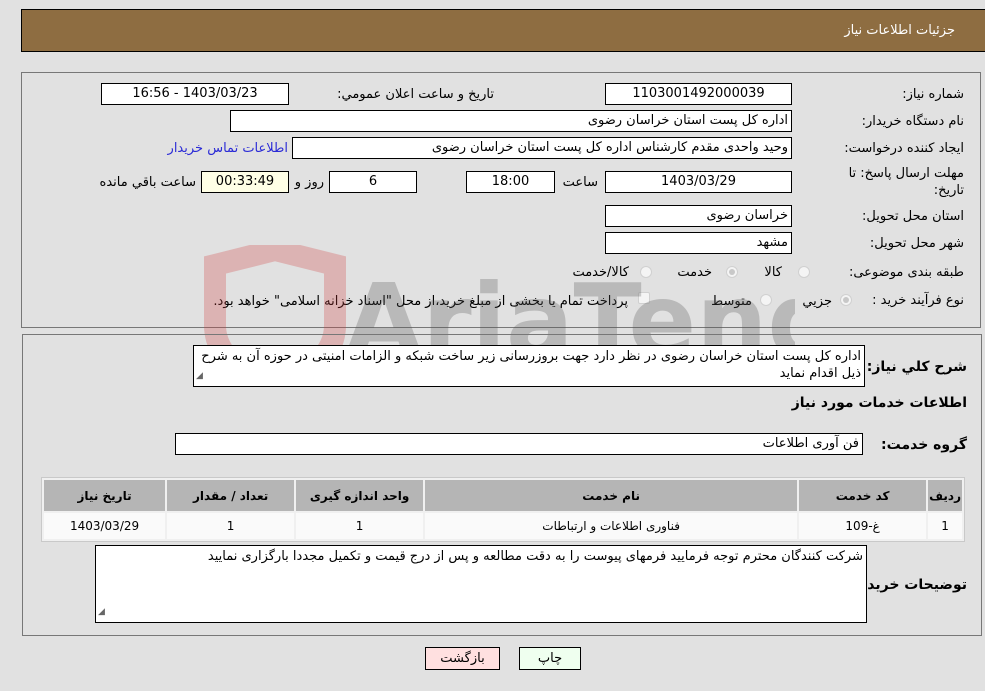  Describe the element at coordinates (360, 495) in the screenshot. I see `col-unit: واحد اندازه گیری` at that location.